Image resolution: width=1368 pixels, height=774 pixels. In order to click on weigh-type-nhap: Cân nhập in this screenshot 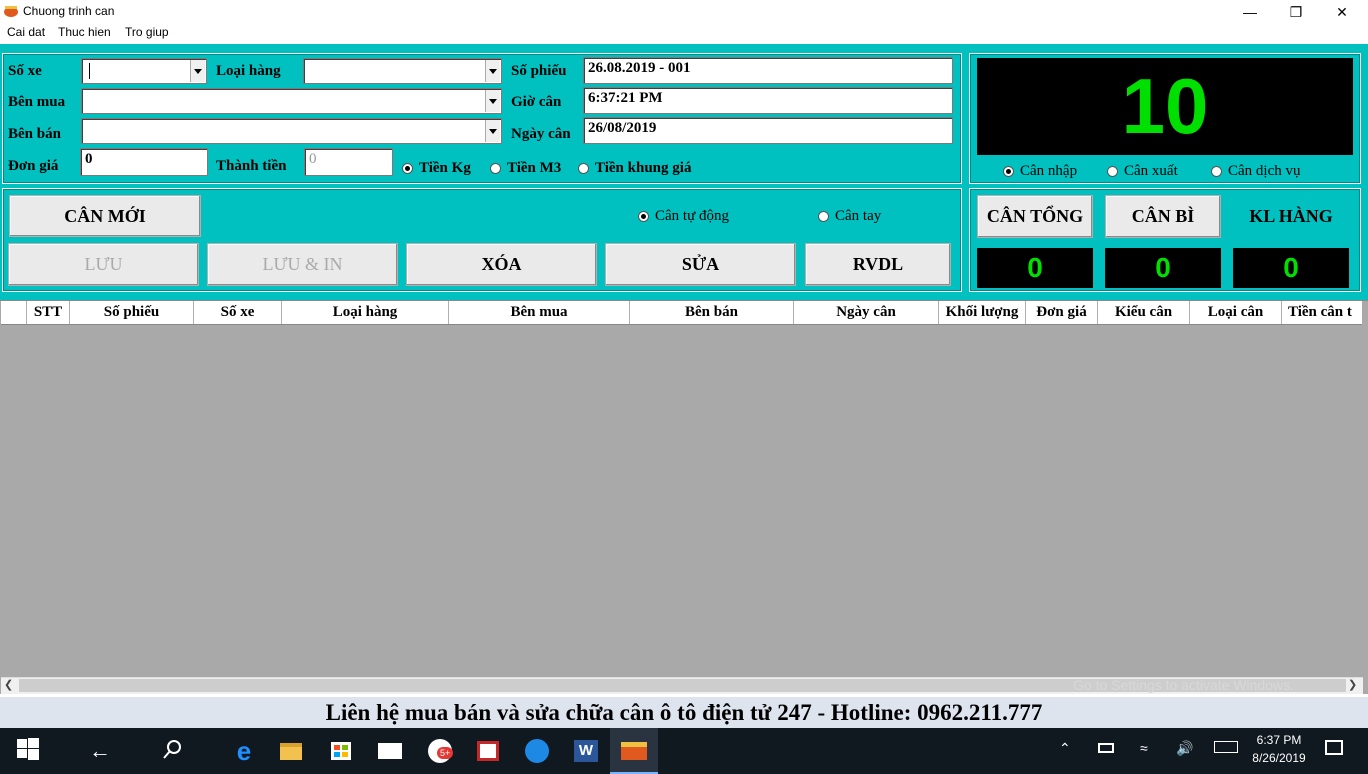, I will do `click(1040, 171)`.